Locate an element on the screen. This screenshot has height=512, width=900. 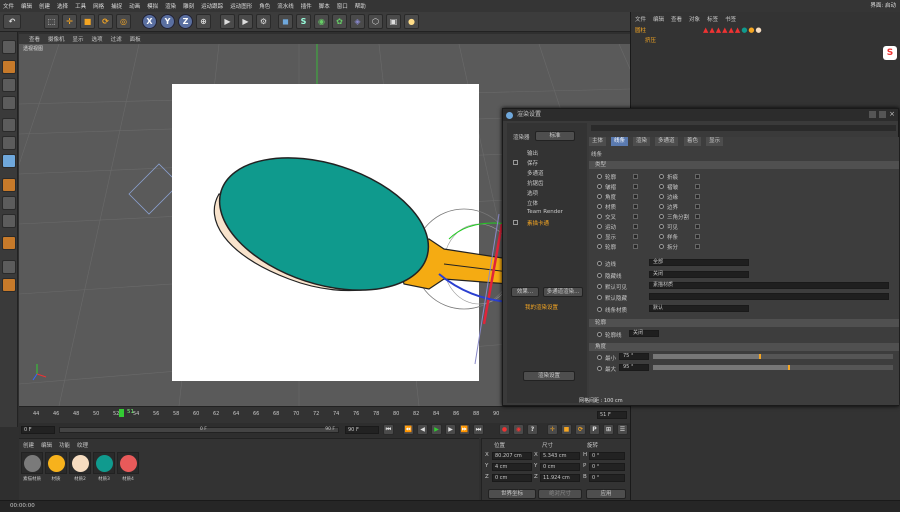
mat-menu-function: 功能 is located at coordinates (64, 445).